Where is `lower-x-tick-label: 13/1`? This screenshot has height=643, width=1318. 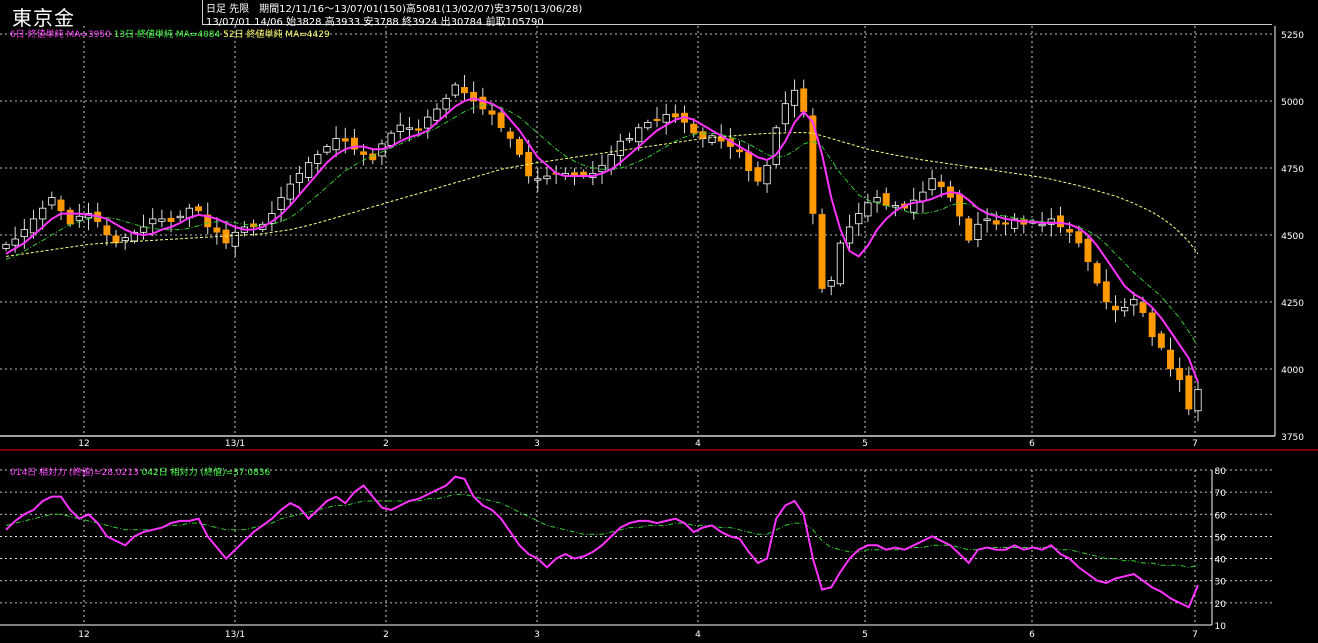 lower-x-tick-label: 13/1 is located at coordinates (235, 635).